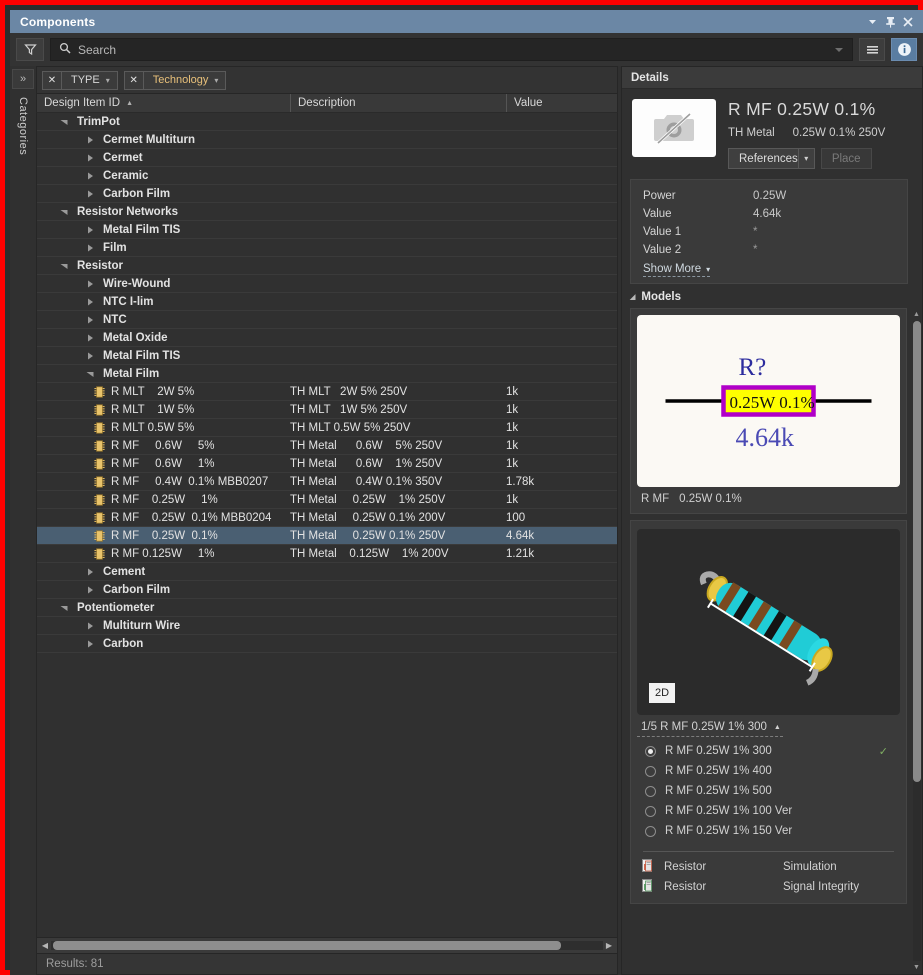 The height and width of the screenshot is (975, 923). Describe the element at coordinates (327, 176) in the screenshot. I see `tree-group-row: Ceramic` at that location.